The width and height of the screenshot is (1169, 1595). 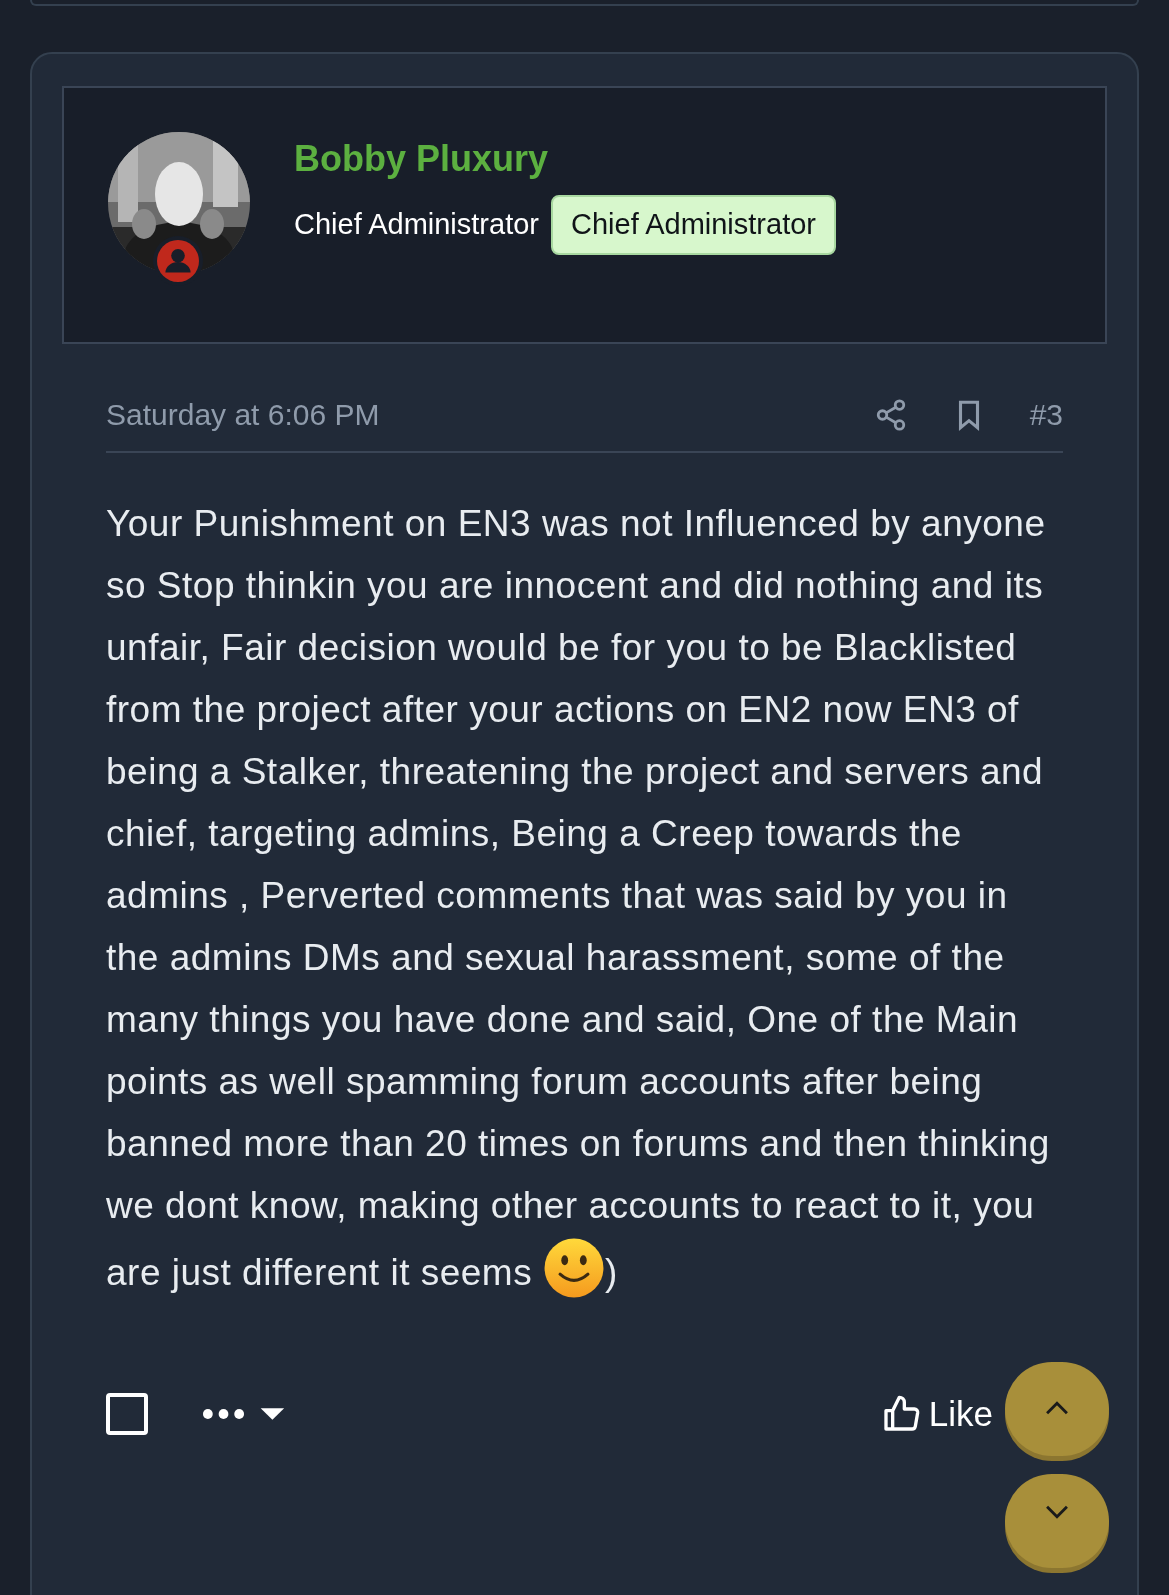 I want to click on role-badge: Chief Administrator, so click(x=693, y=225).